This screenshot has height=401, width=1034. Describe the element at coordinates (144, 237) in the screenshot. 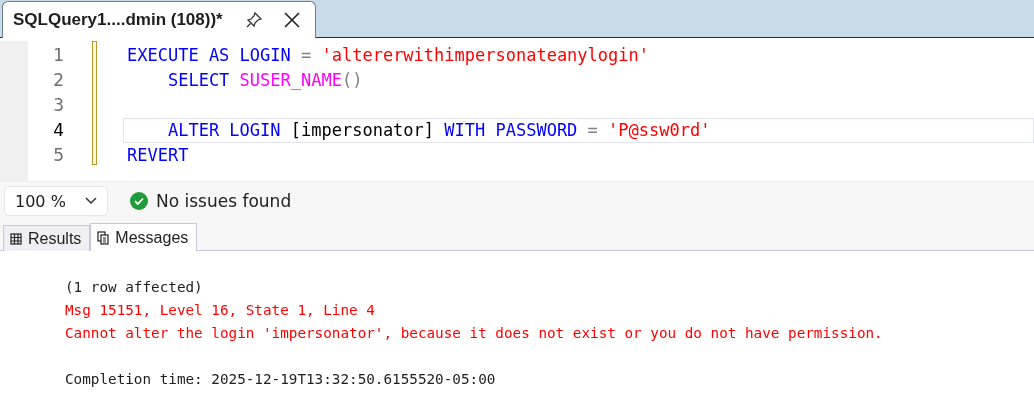

I see `results-tab: Messages` at that location.